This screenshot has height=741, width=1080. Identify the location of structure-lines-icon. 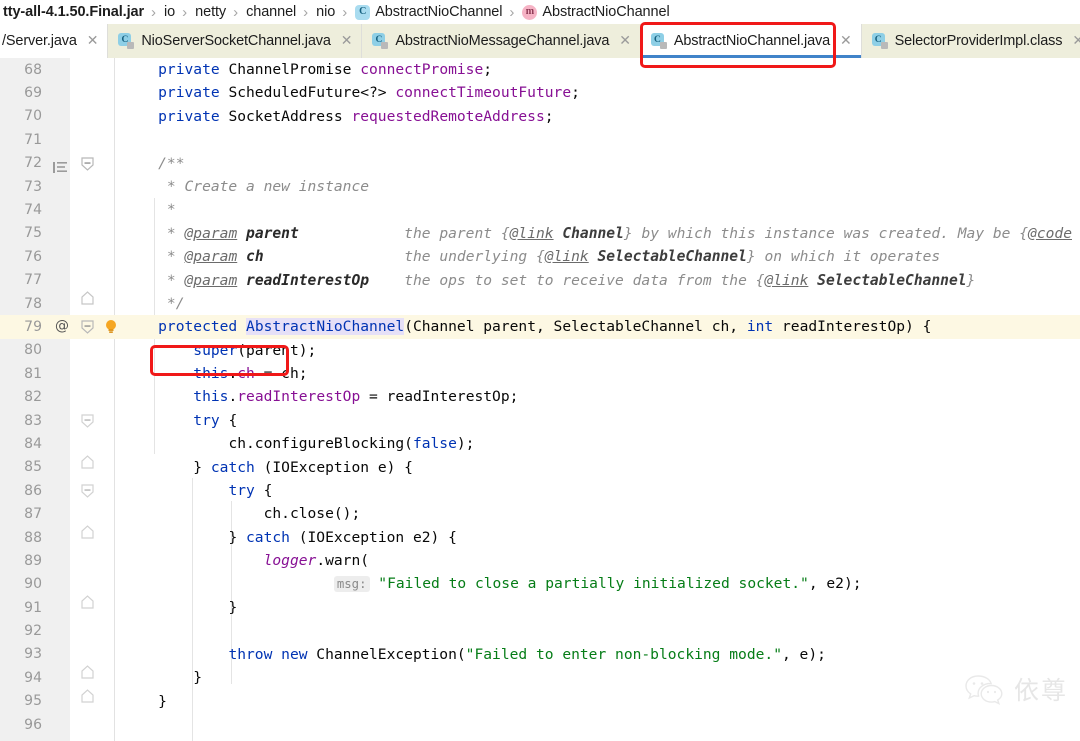
(60, 165).